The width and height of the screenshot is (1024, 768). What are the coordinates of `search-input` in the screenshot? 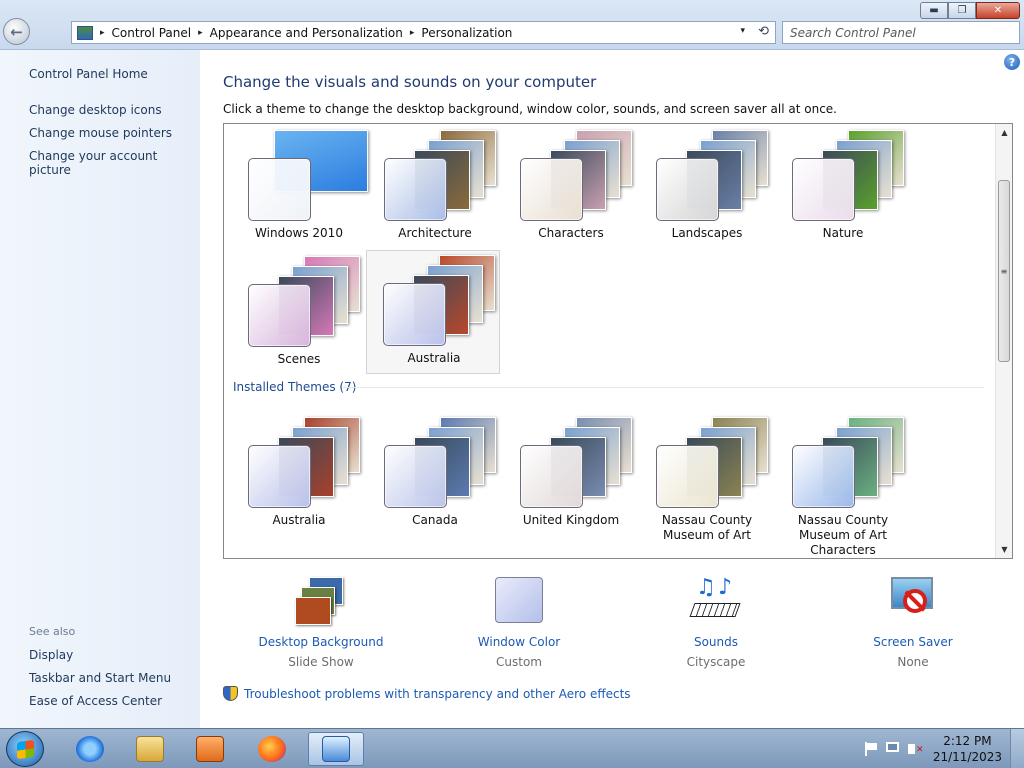 It's located at (900, 32).